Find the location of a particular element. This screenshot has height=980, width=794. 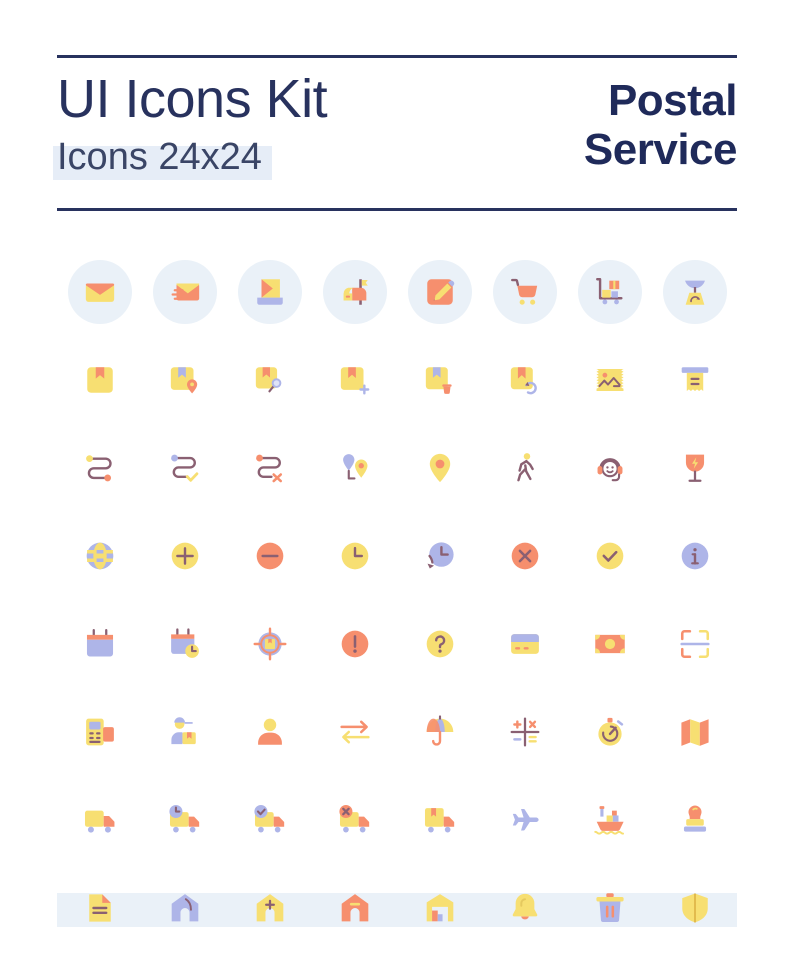

mail-inbox-icon is located at coordinates (270, 292).